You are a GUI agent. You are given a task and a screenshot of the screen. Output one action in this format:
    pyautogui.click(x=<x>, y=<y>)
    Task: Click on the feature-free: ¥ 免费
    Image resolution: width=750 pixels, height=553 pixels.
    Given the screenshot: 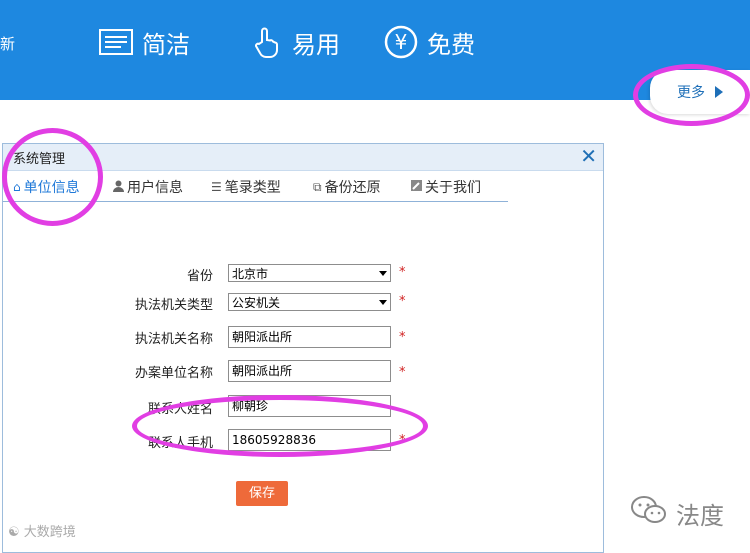 What is the action you would take?
    pyautogui.click(x=429, y=42)
    